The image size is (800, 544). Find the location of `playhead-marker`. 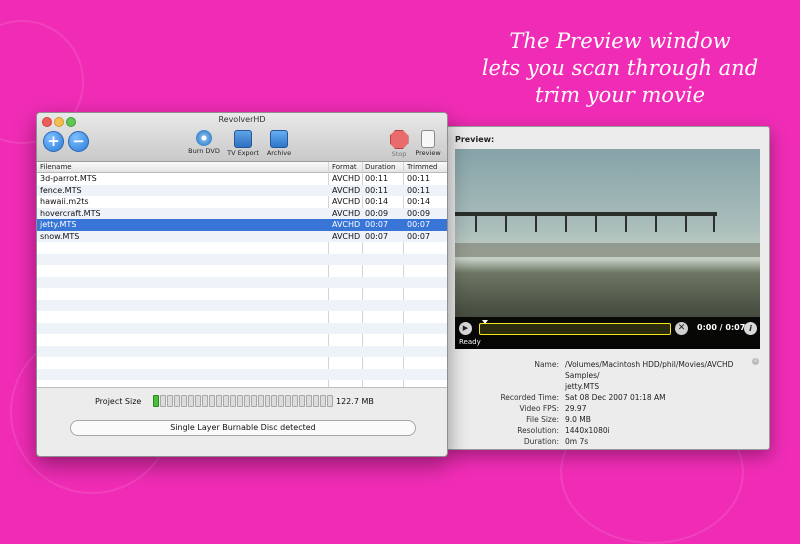

playhead-marker is located at coordinates (485, 322).